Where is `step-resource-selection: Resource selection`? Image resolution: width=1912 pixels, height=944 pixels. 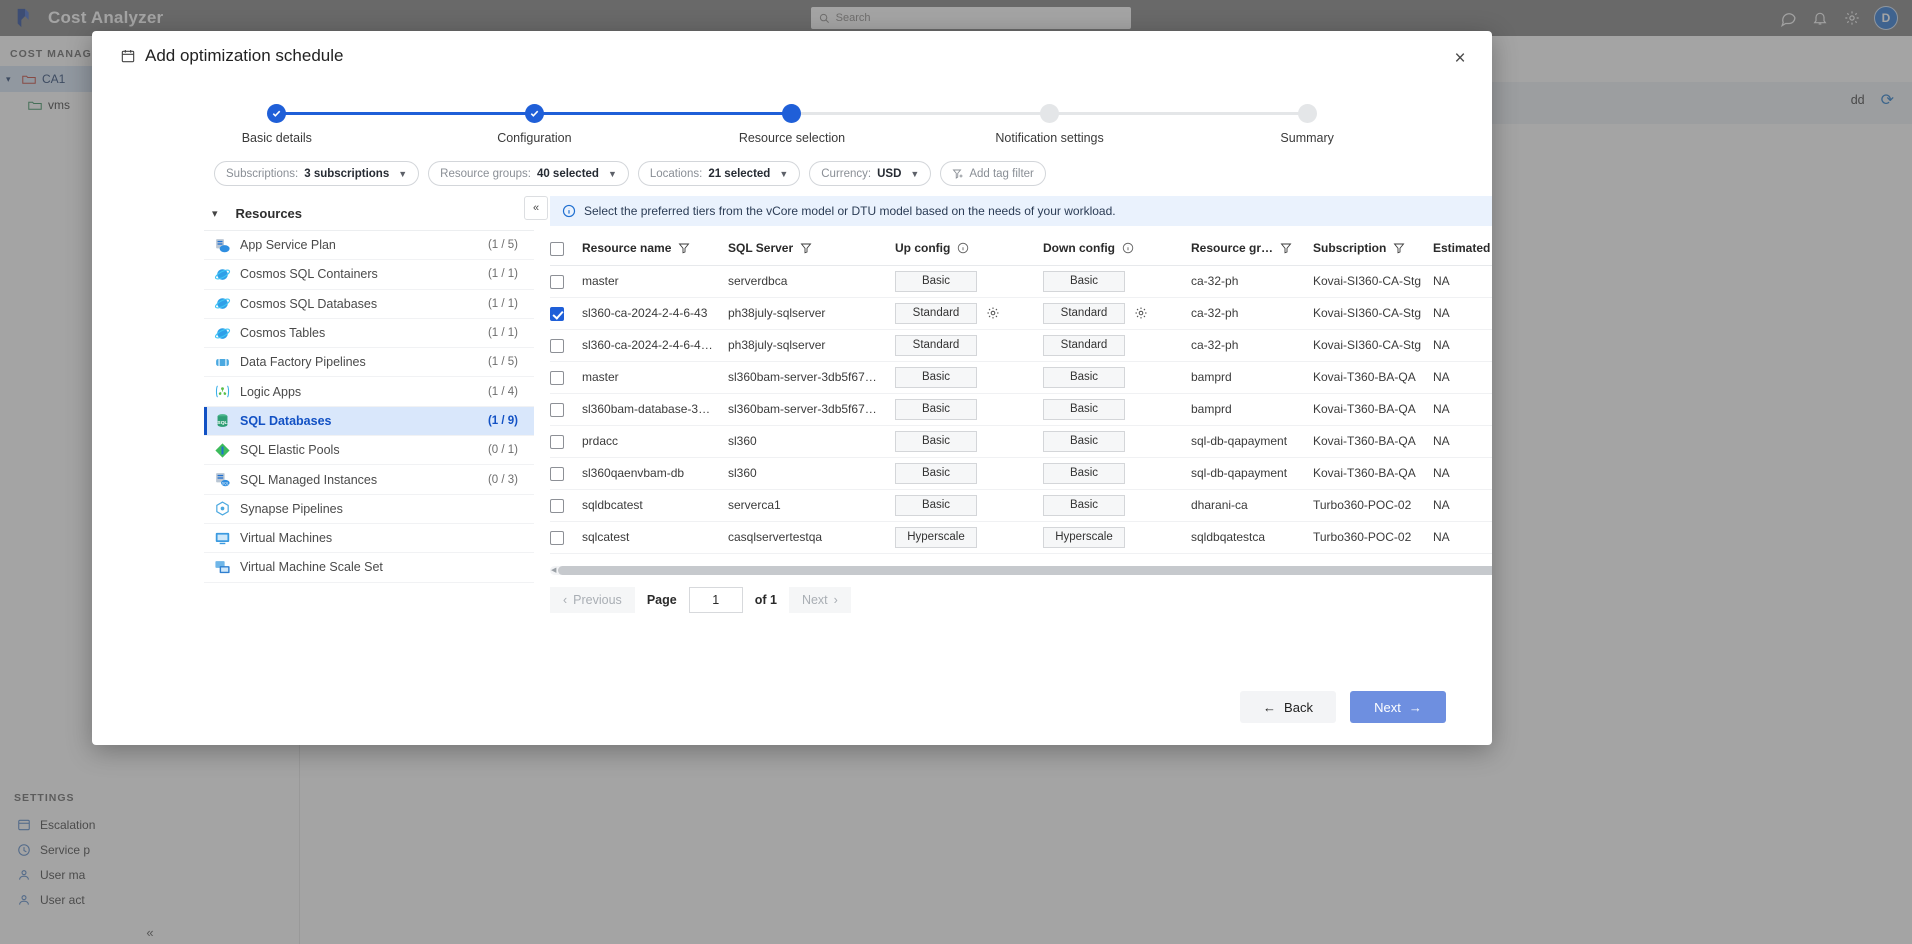 step-resource-selection: Resource selection is located at coordinates (792, 114).